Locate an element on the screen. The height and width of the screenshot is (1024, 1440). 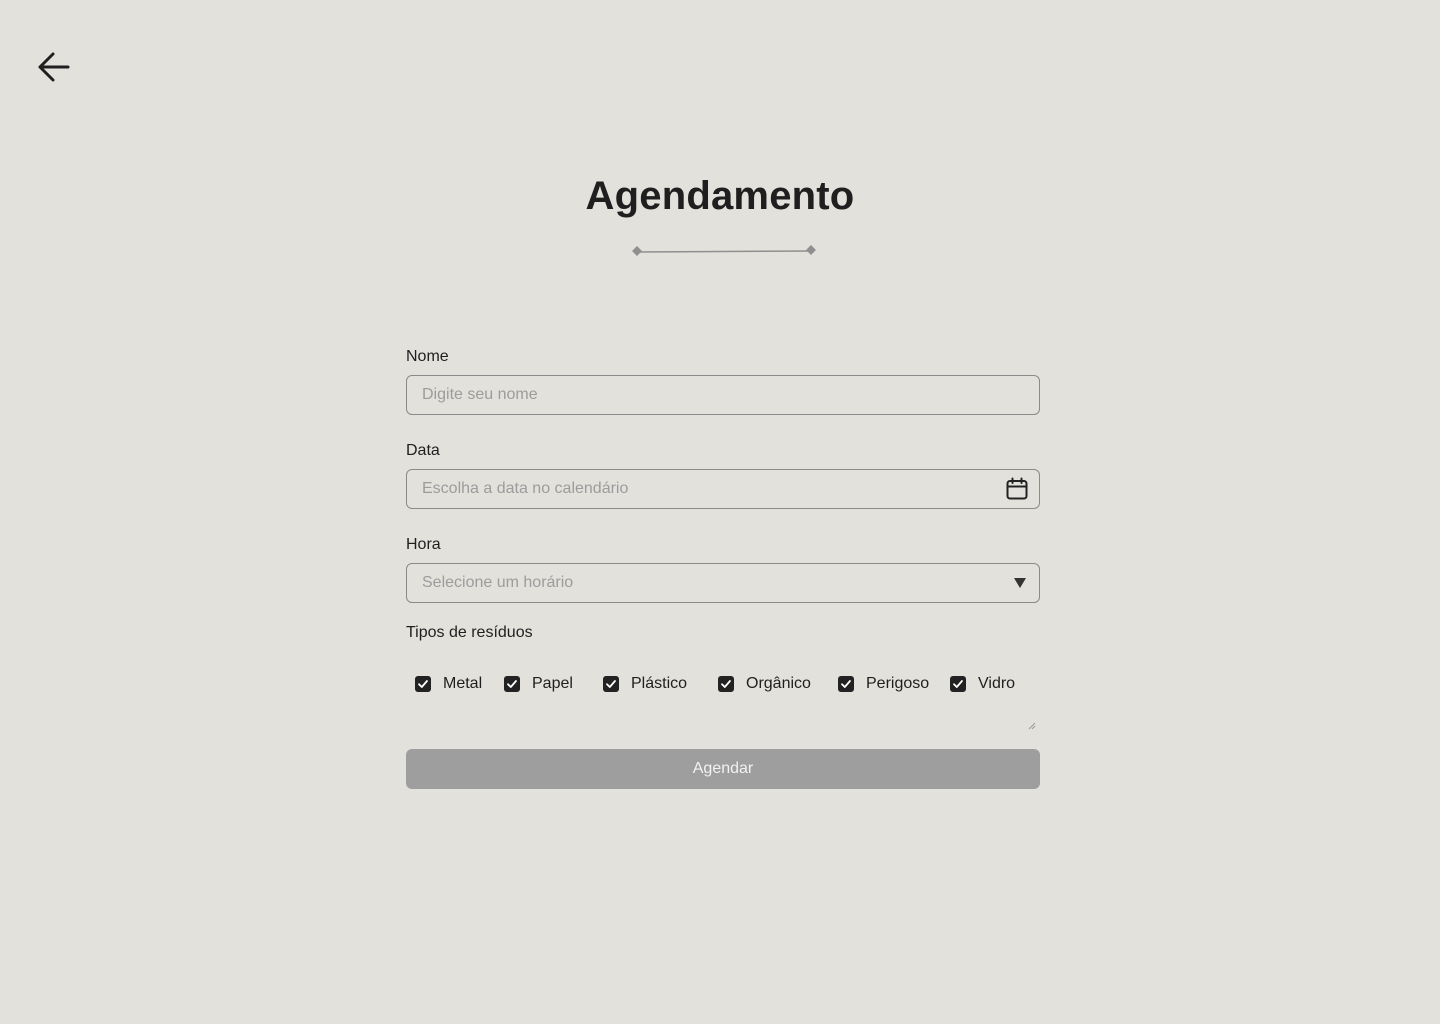
arrow-left-icon is located at coordinates (54, 67).